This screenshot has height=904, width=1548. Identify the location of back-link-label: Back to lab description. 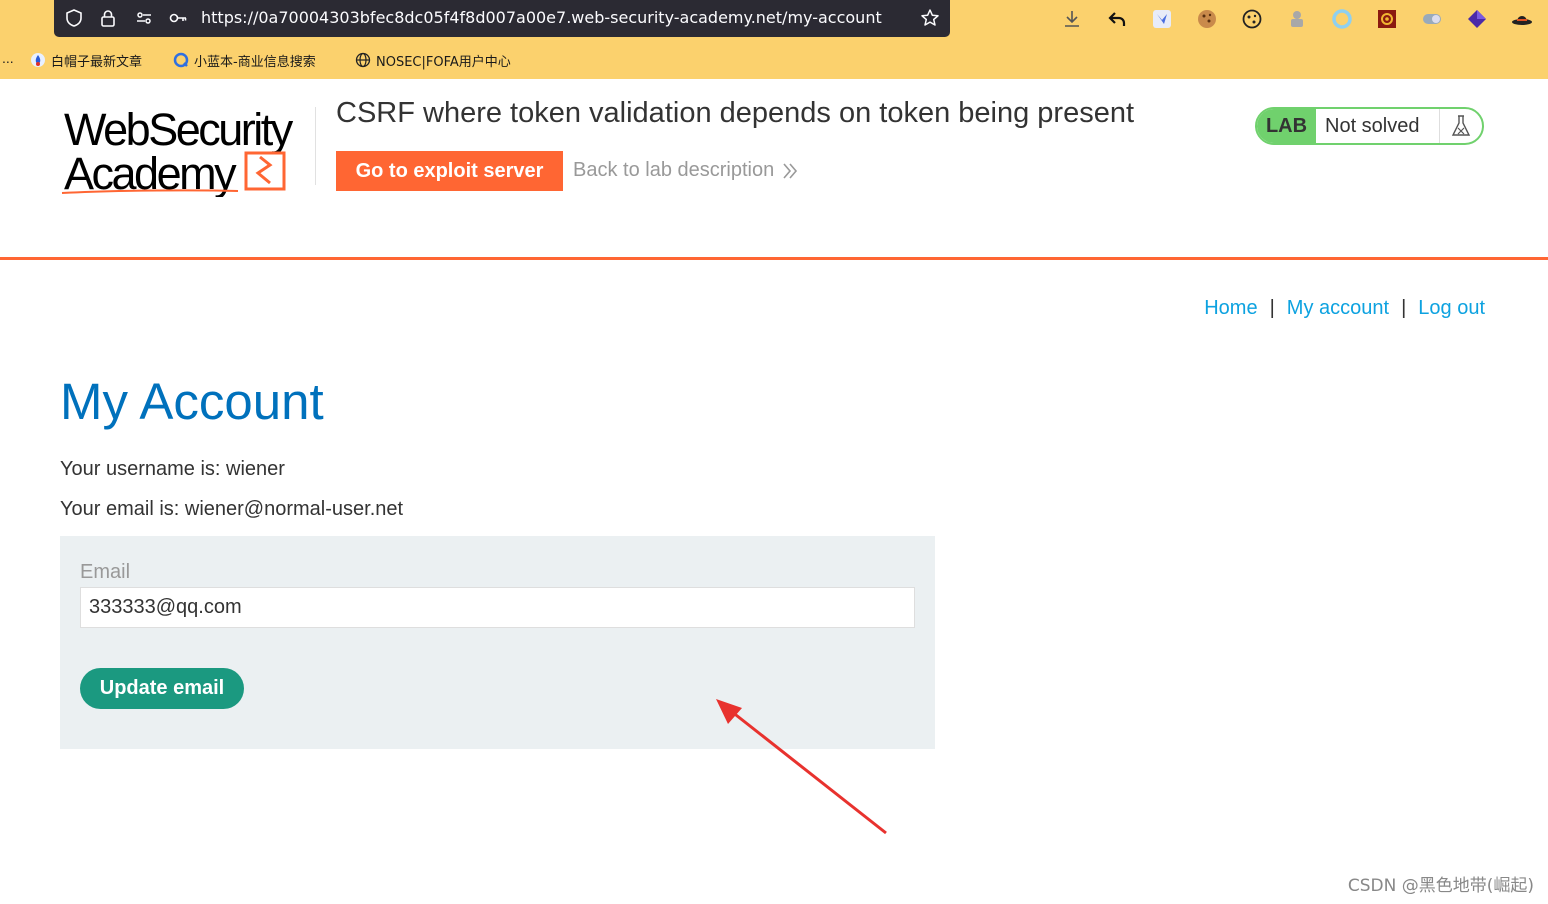
(674, 170).